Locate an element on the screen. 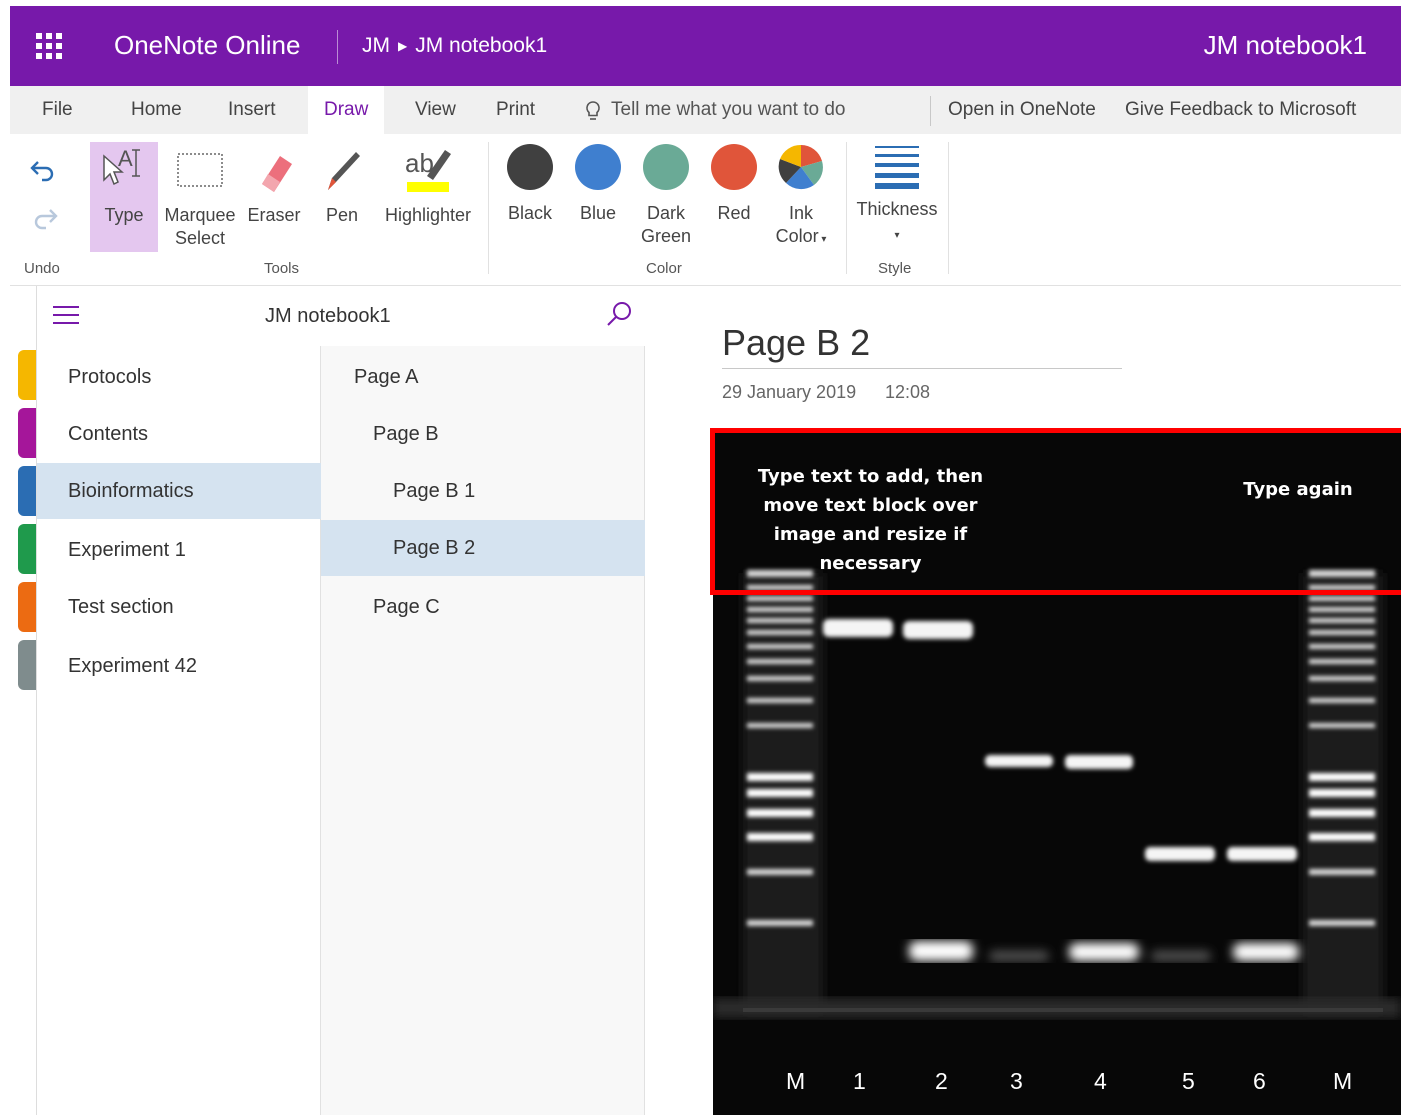 This screenshot has height=1115, width=1401. primer-dimer-bands is located at coordinates (1104, 951).